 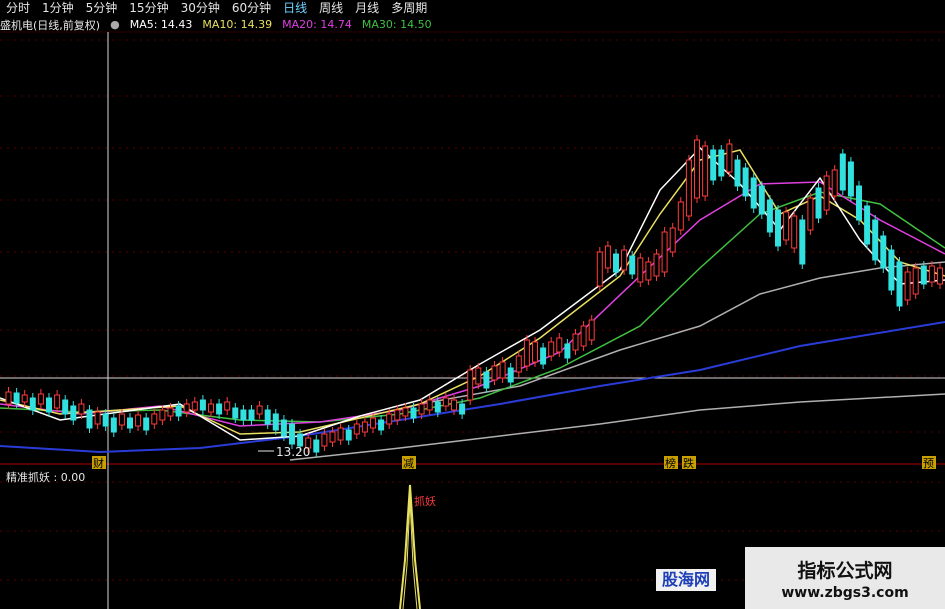 What do you see at coordinates (845, 592) in the screenshot?
I see `watermark-url: www.zbgs3.com` at bounding box center [845, 592].